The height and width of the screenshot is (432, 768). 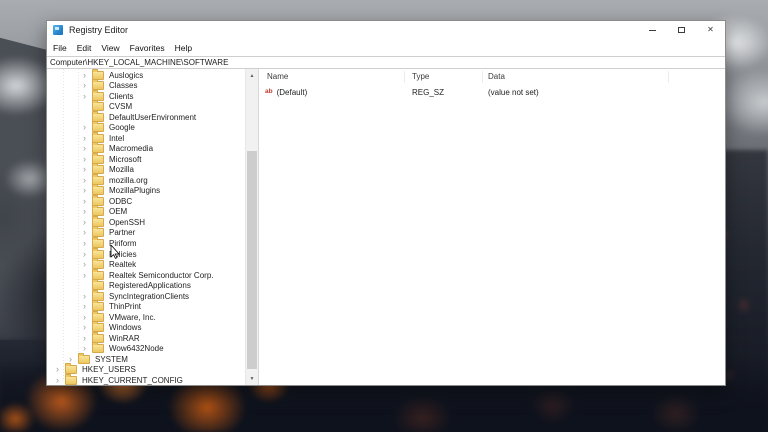 What do you see at coordinates (652, 30) in the screenshot?
I see `minimize-button` at bounding box center [652, 30].